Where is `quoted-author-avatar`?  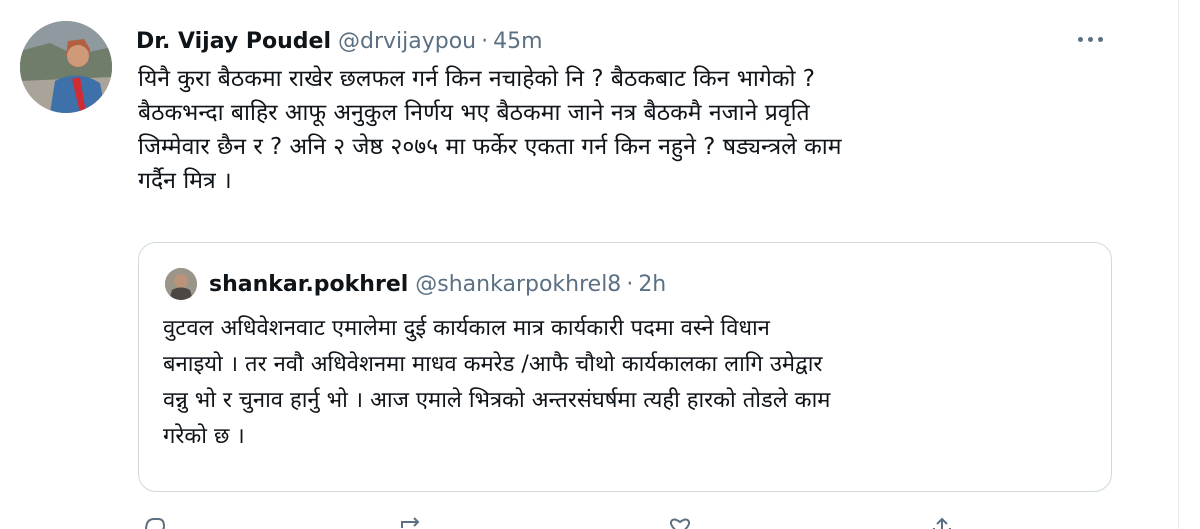
quoted-author-avatar is located at coordinates (181, 284).